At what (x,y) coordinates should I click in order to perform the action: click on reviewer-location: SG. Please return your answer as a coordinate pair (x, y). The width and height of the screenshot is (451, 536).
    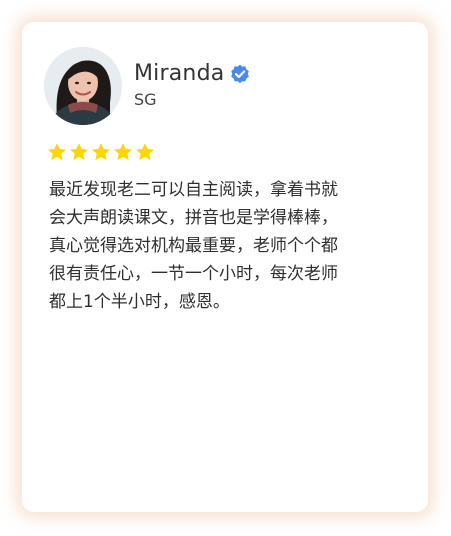
    Looking at the image, I should click on (145, 99).